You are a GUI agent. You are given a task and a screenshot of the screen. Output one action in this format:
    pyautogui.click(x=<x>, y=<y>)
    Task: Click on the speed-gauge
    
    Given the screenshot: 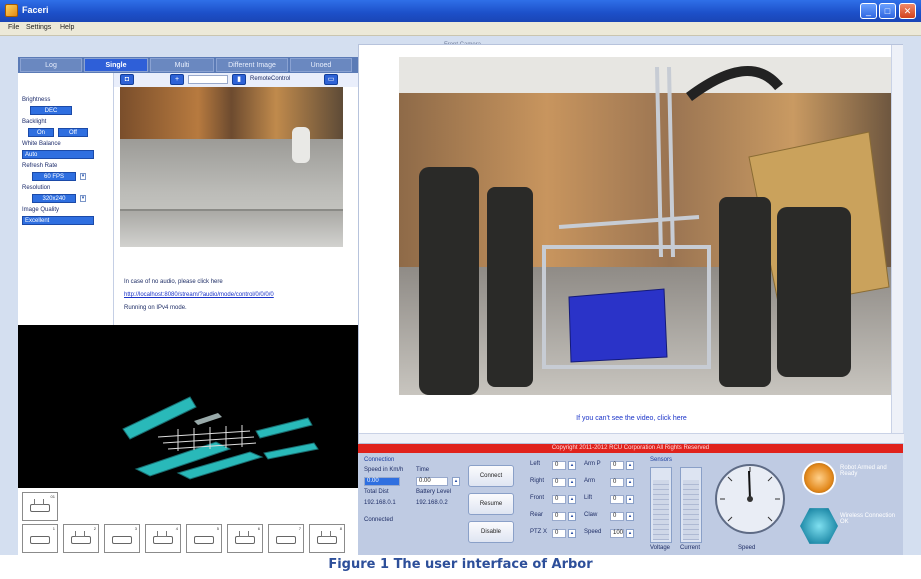 What is the action you would take?
    pyautogui.click(x=750, y=499)
    